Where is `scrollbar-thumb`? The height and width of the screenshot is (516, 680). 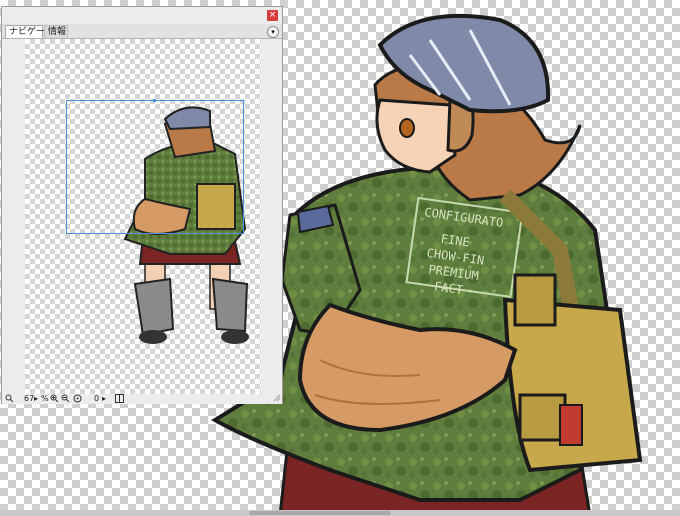
scrollbar-thumb is located at coordinates (320, 513).